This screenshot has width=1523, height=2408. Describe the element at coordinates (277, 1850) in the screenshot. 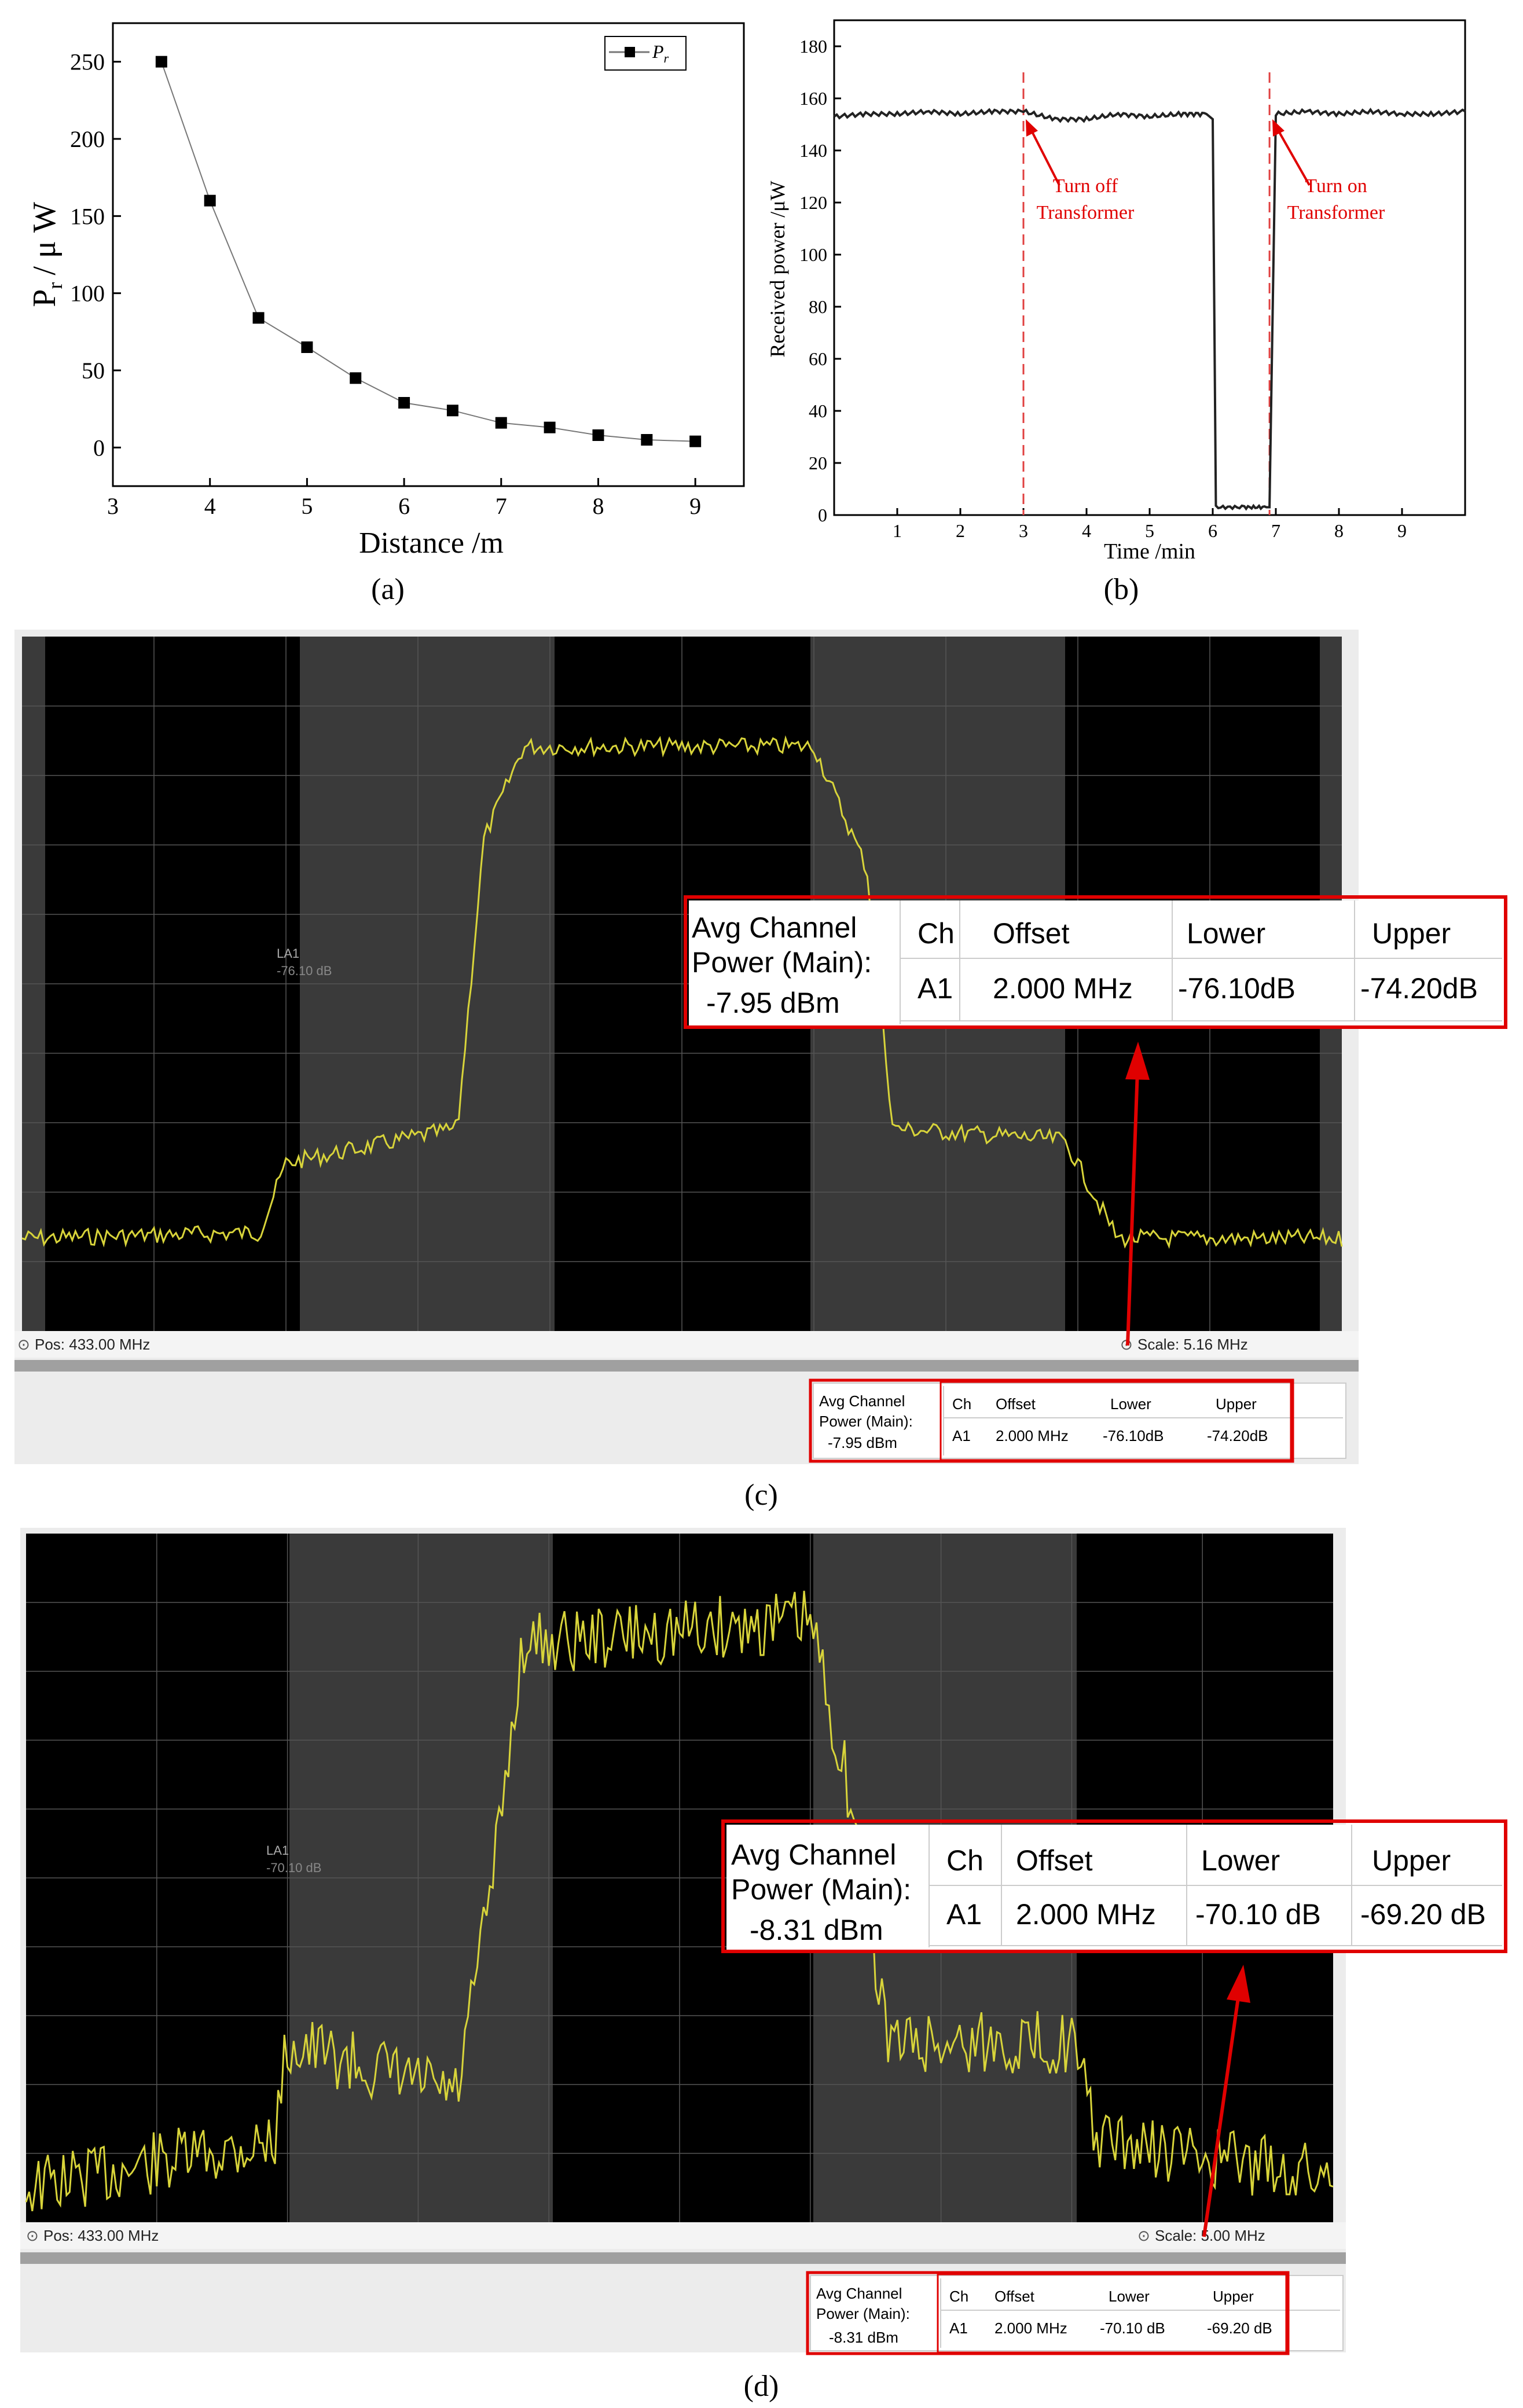

I see `spectrum-d-marker-label: LA1` at that location.